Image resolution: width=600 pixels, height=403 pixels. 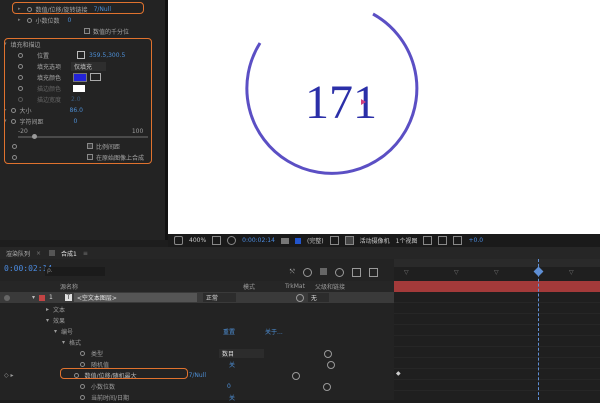 What do you see at coordinates (375, 240) in the screenshot?
I see `camera-dropdown: 活动摄像机` at bounding box center [375, 240].